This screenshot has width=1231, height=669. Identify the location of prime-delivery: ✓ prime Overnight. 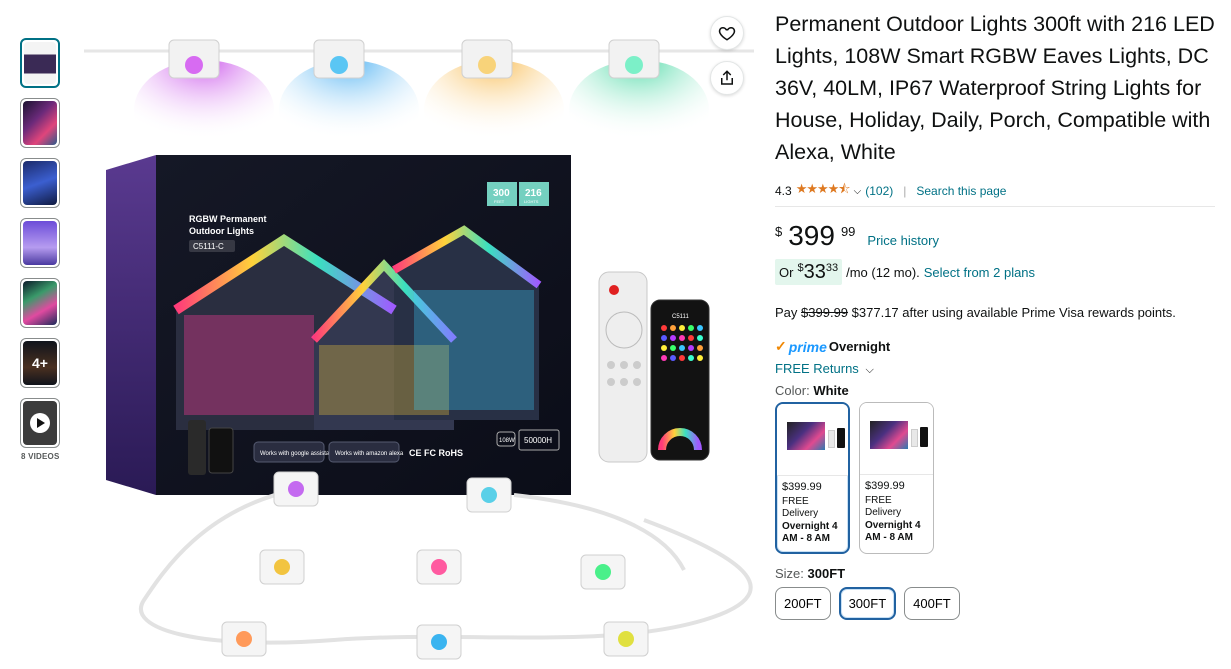
(995, 346).